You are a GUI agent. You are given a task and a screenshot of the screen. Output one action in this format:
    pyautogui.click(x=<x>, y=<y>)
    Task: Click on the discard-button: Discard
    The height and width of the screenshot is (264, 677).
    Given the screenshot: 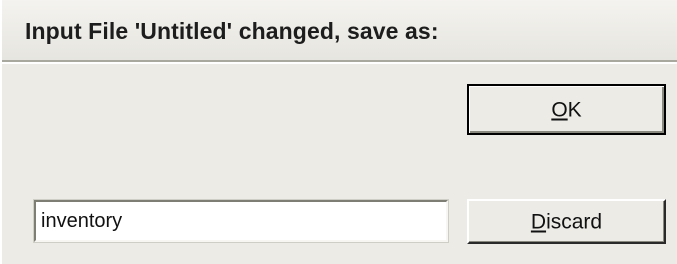 What is the action you would take?
    pyautogui.click(x=566, y=221)
    